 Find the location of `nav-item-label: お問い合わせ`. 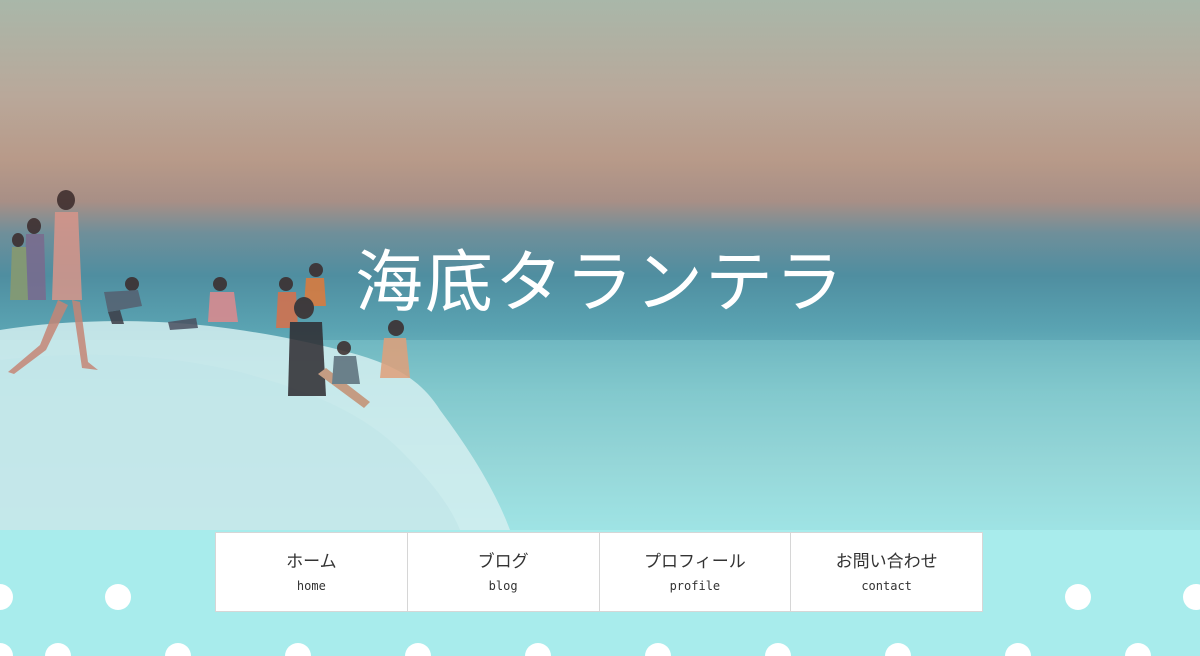

nav-item-label: お問い合わせ is located at coordinates (886, 562).